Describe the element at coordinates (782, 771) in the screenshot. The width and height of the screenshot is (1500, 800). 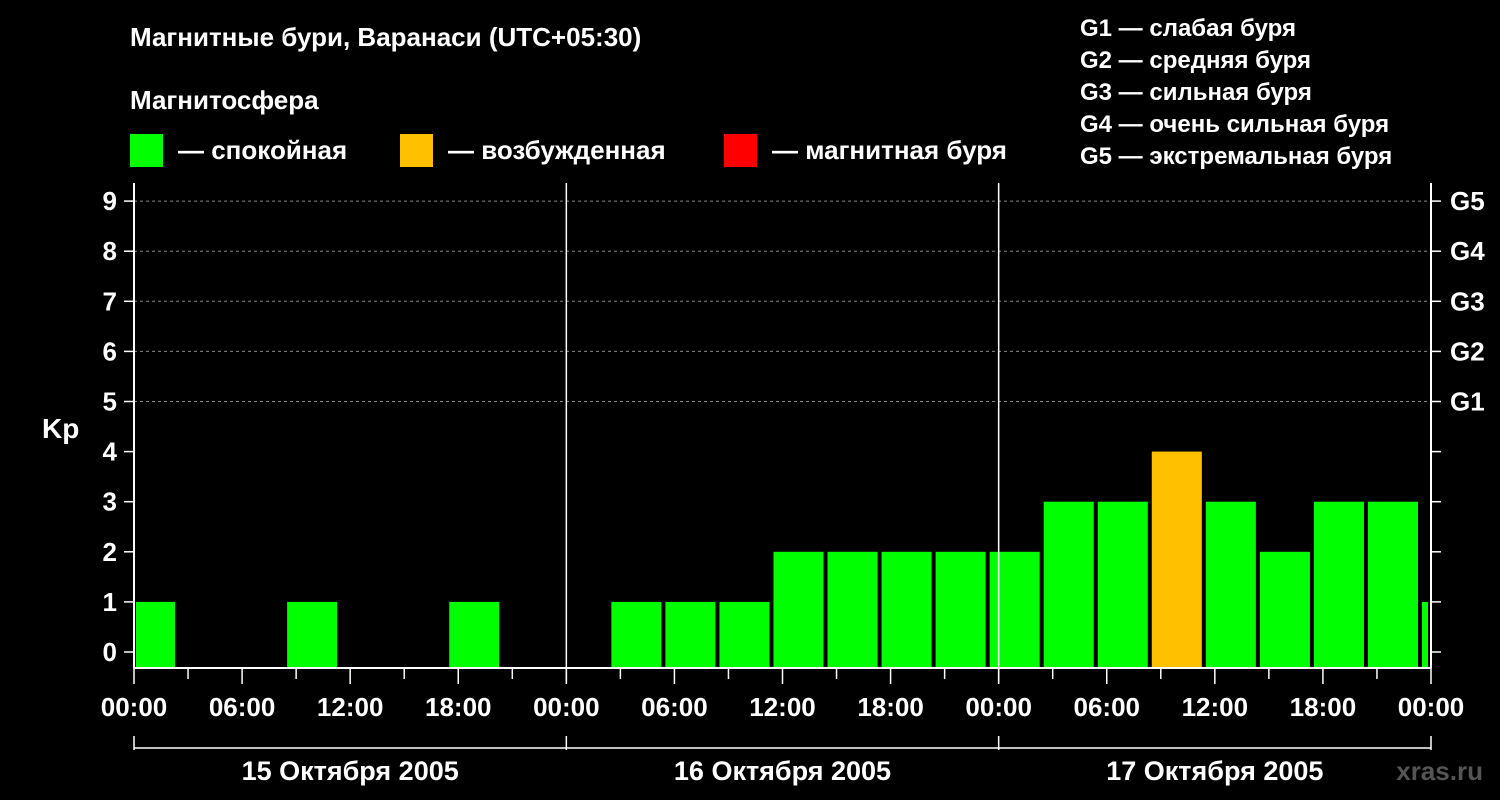
I see `day-label-1: 16 Октября 2005` at that location.